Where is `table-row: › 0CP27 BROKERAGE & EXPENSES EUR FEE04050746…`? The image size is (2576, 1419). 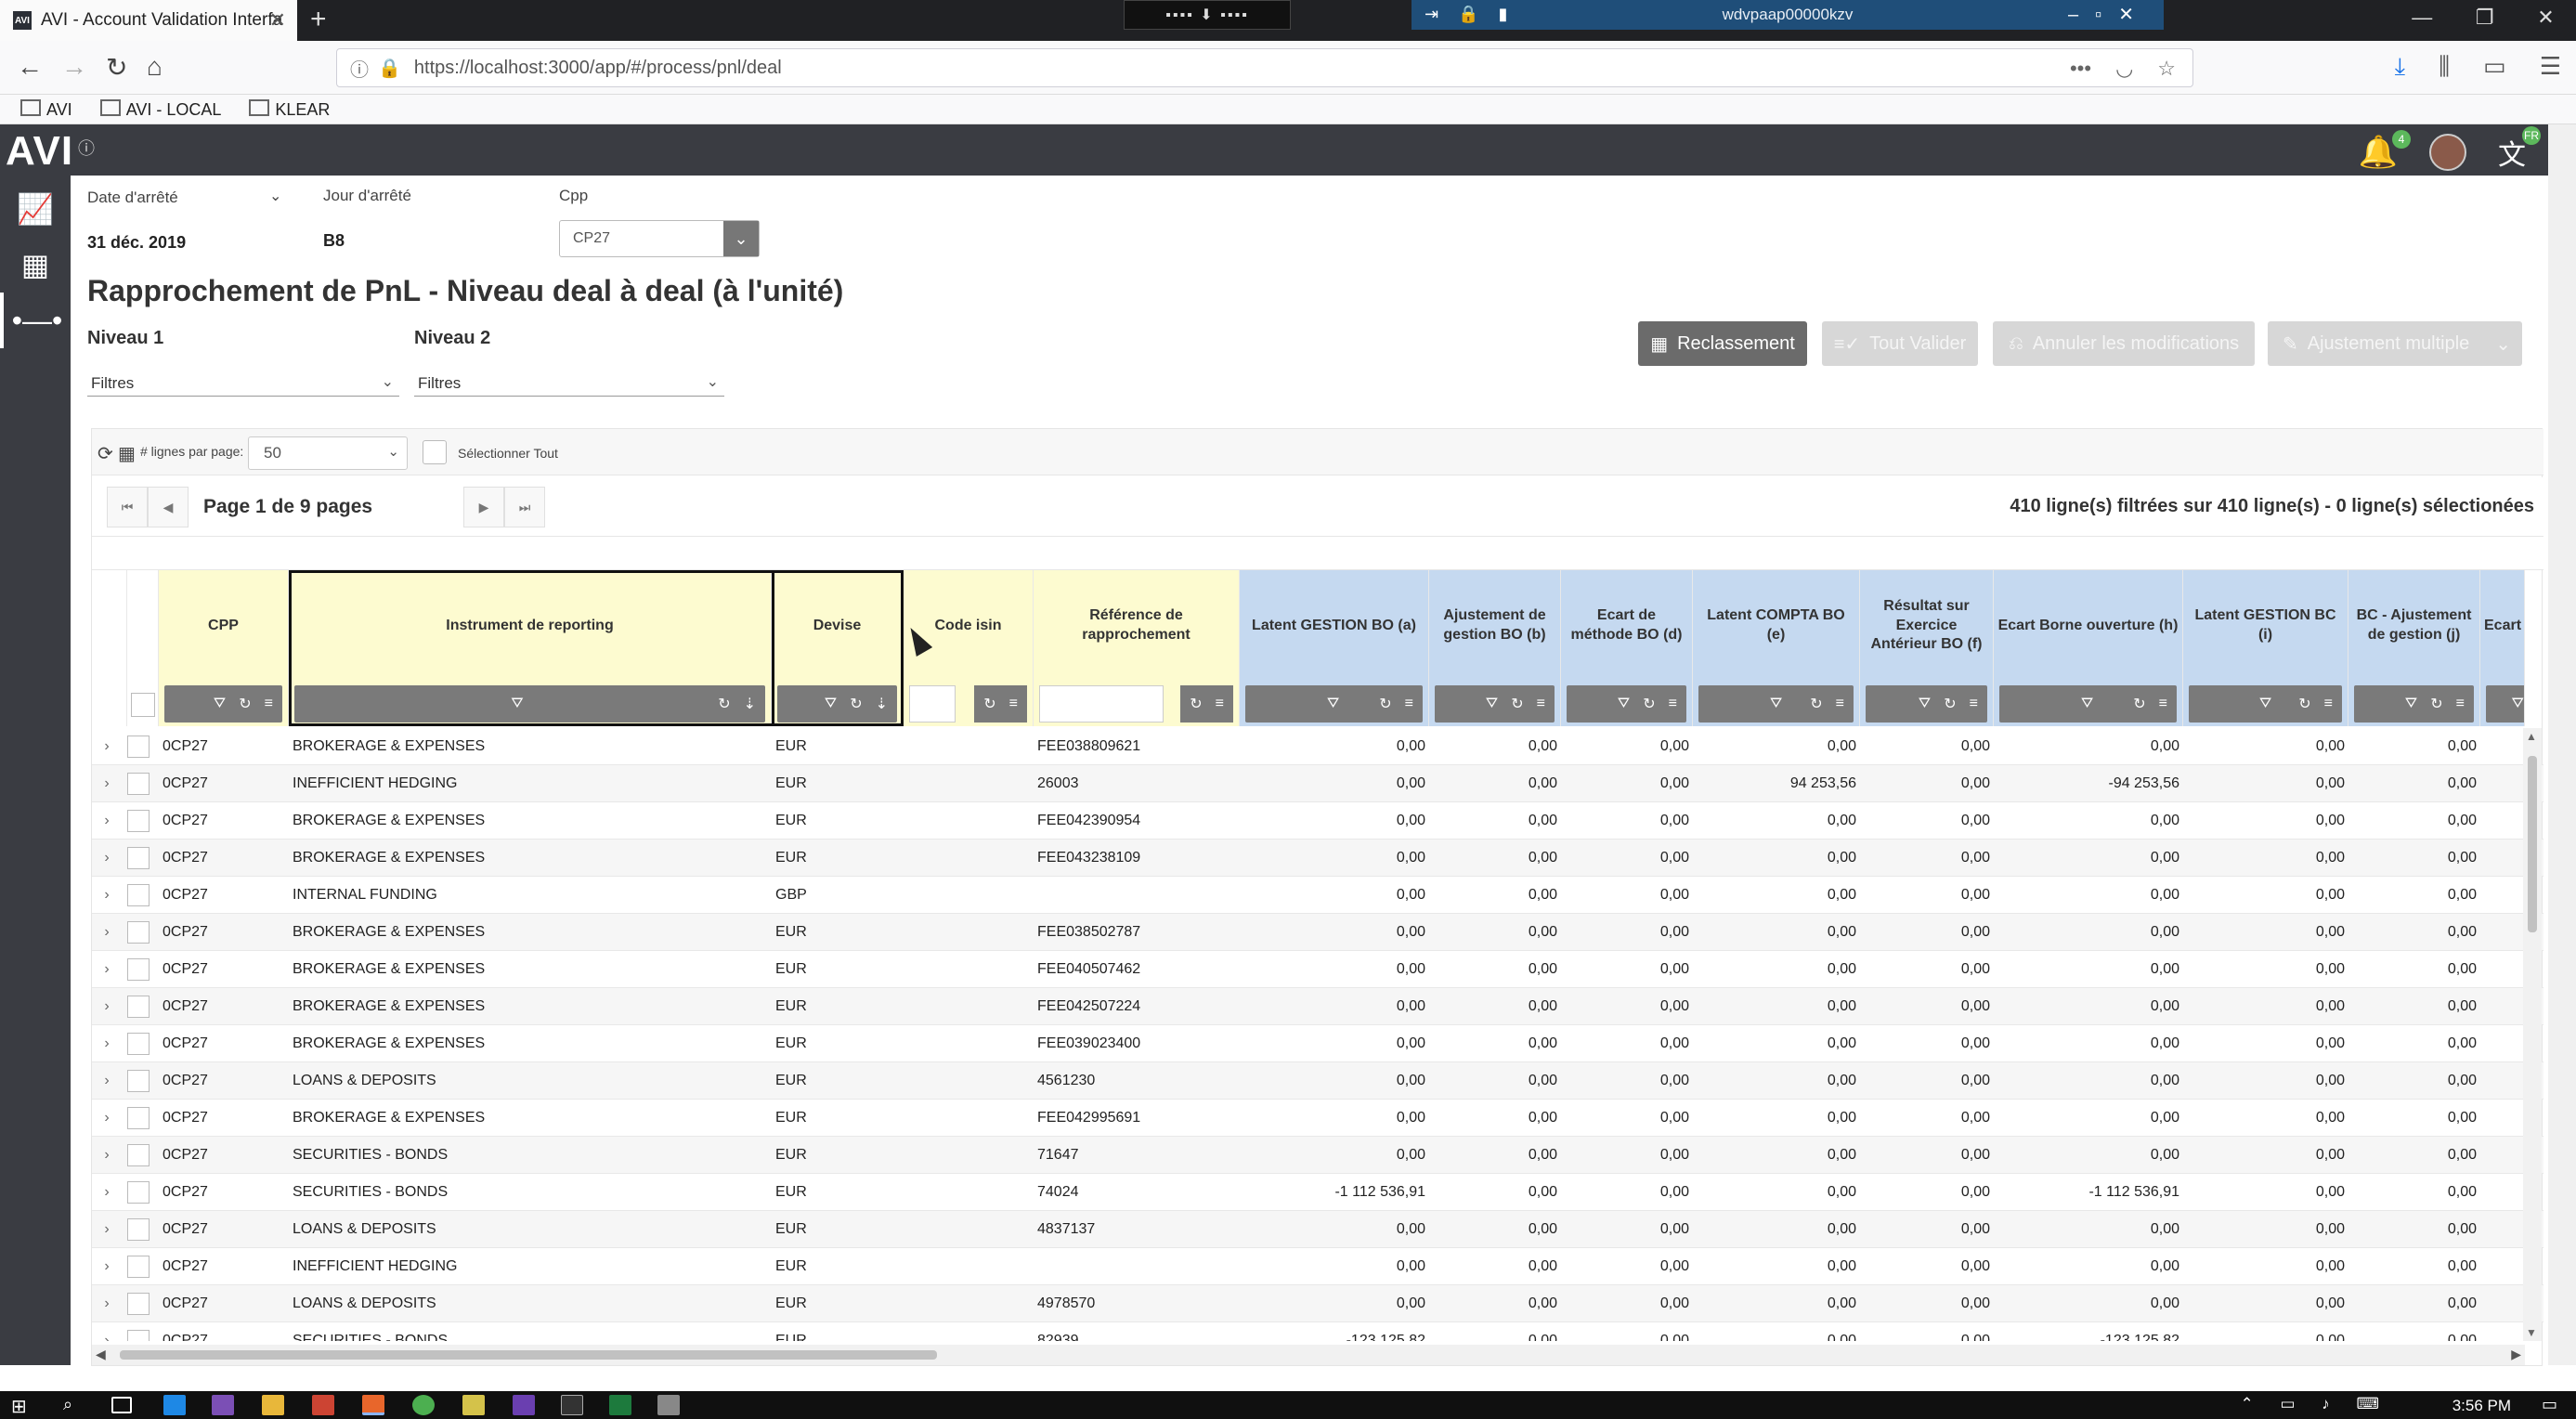
table-row: › 0CP27 BROKERAGE & EXPENSES EUR FEE04050746… is located at coordinates (1318, 970).